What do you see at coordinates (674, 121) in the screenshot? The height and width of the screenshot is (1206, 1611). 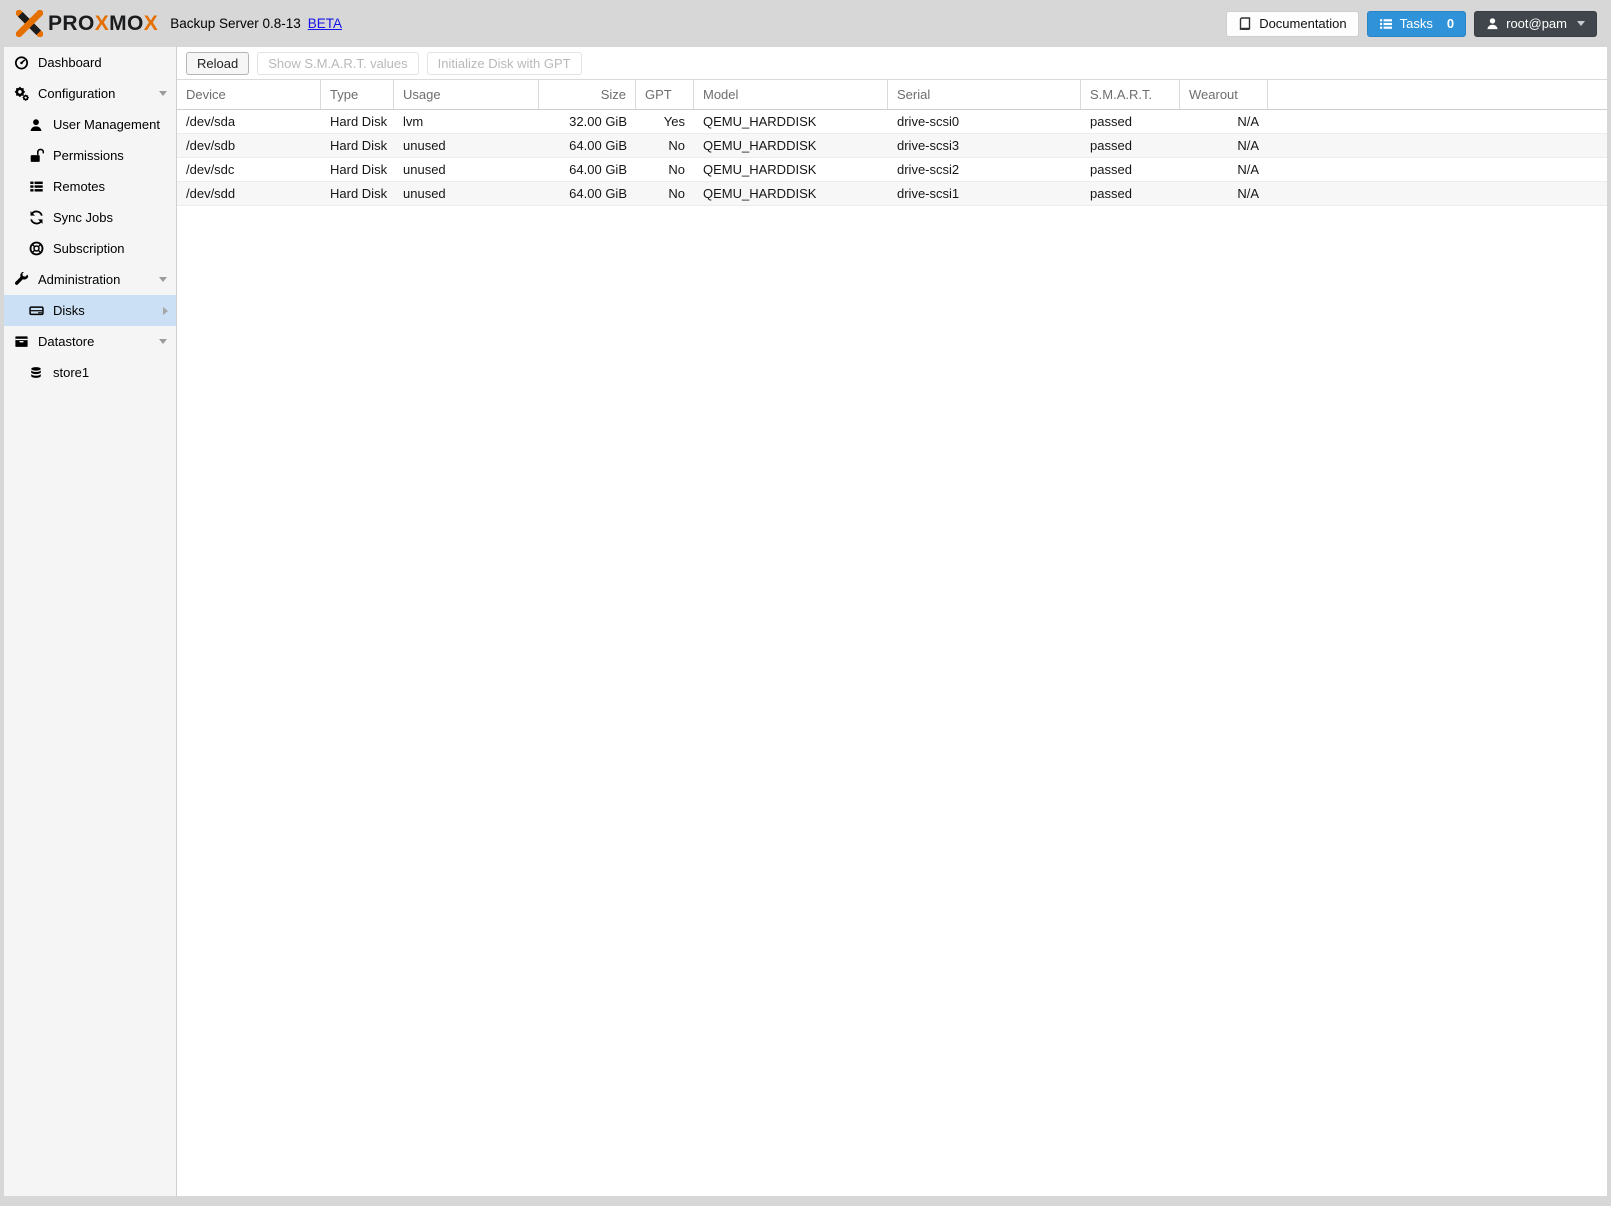 I see `cell-gpt: Yes` at bounding box center [674, 121].